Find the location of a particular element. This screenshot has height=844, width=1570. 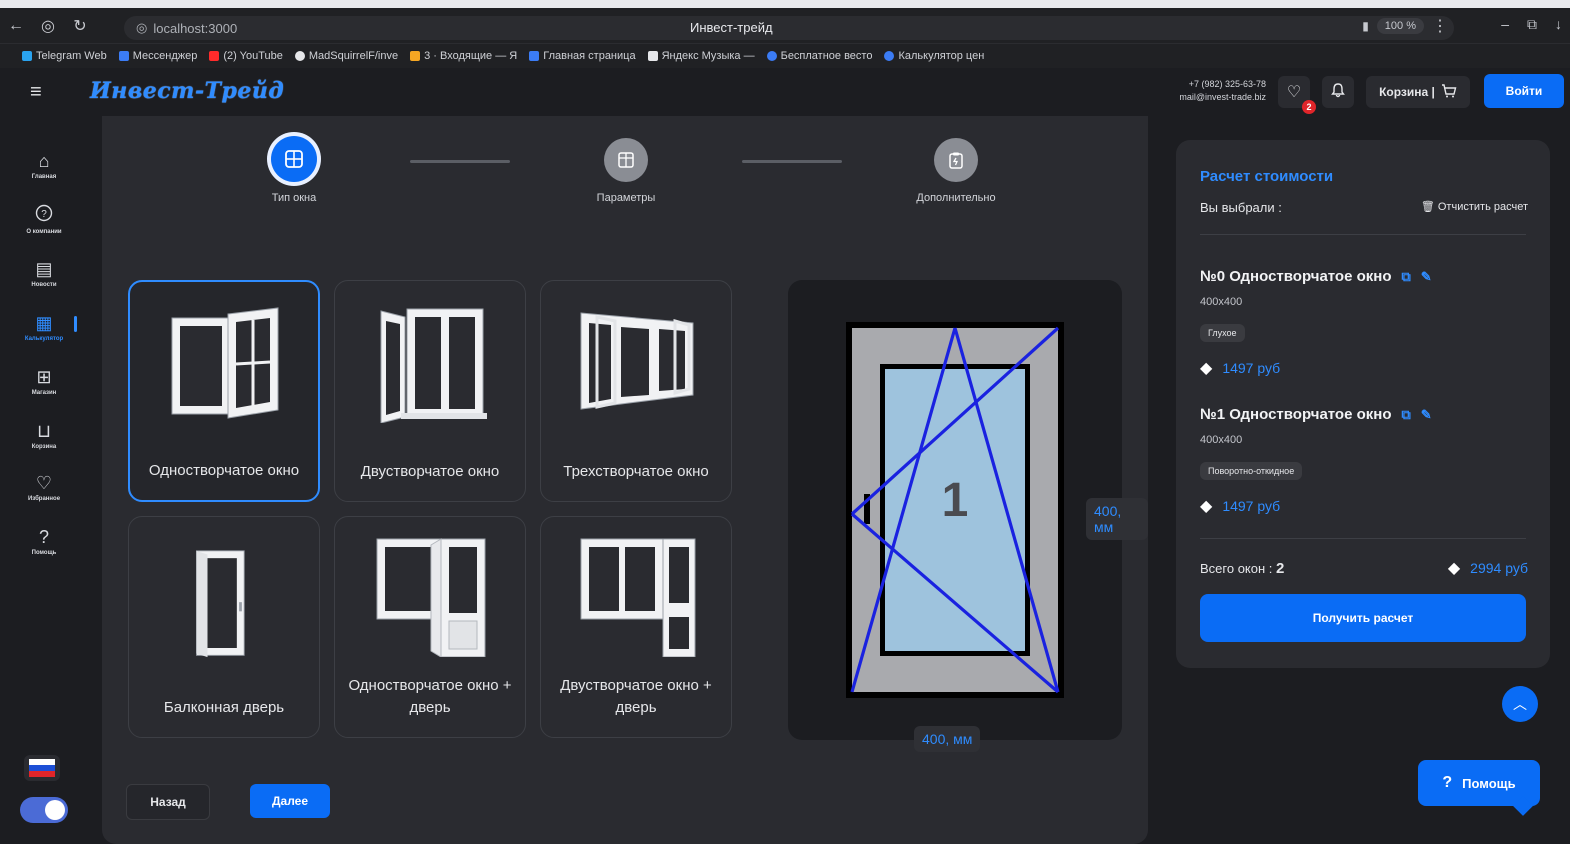

sidebar-item-about: ? О компании is located at coordinates (44, 219).